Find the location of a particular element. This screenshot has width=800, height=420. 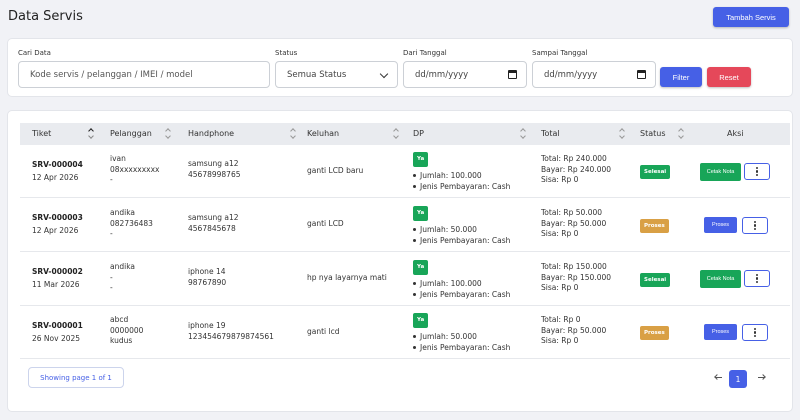

total-amount: Total: Rp 0 is located at coordinates (561, 319).